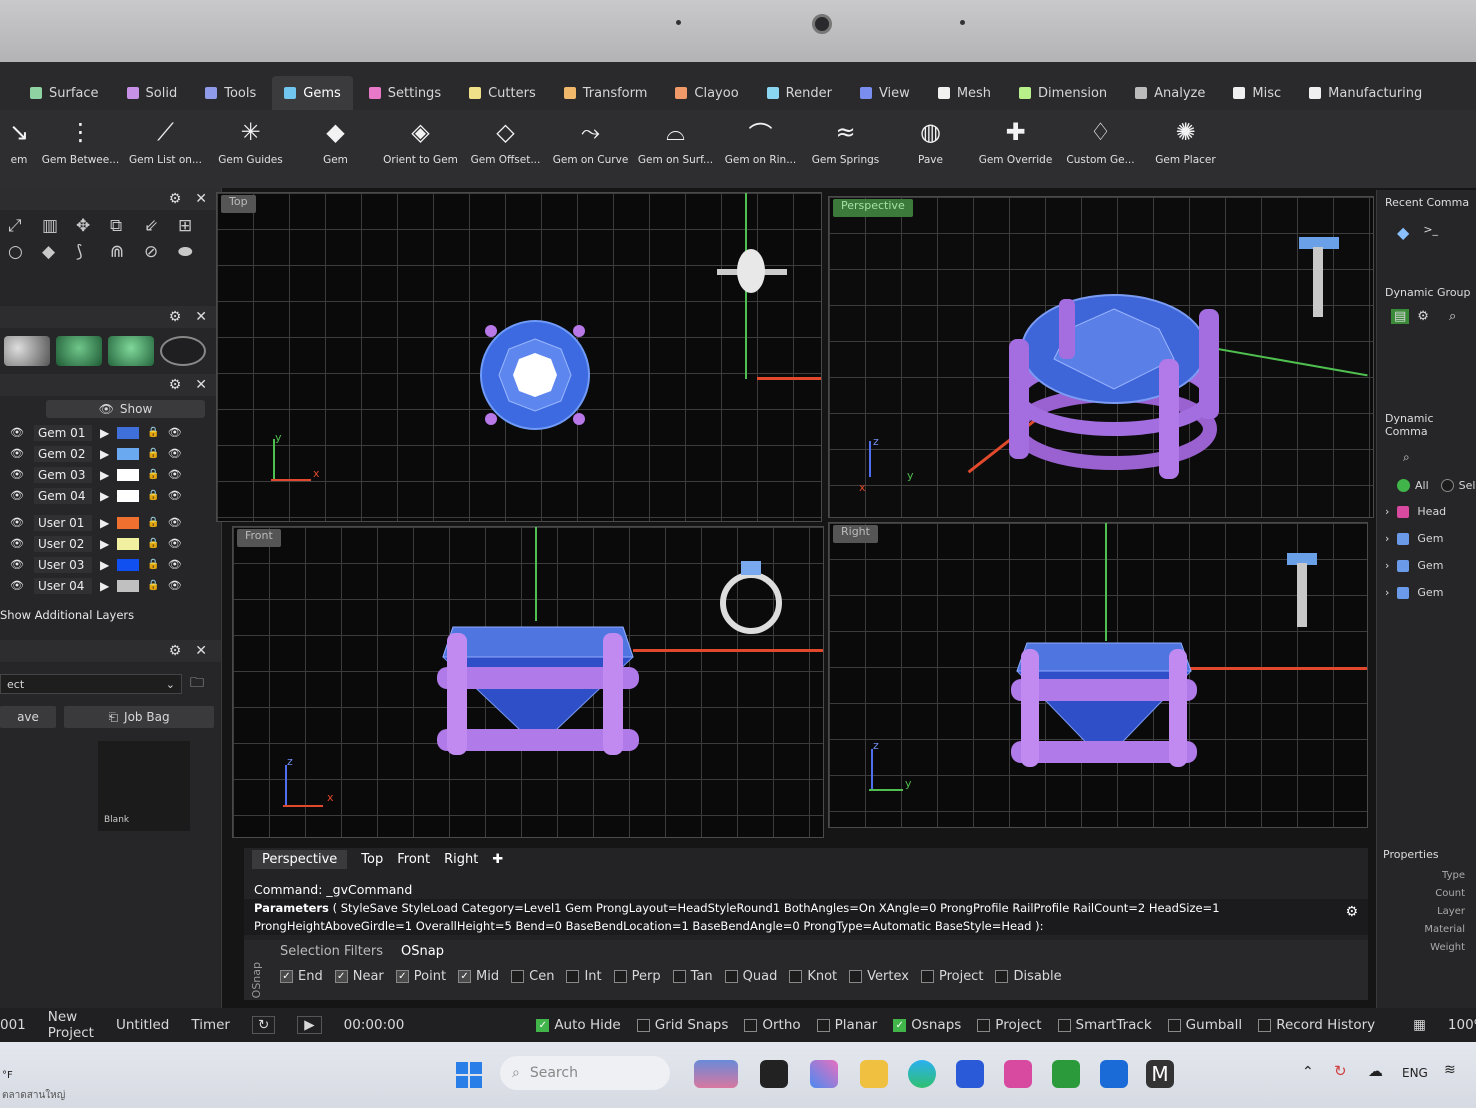 The height and width of the screenshot is (1108, 1476). Describe the element at coordinates (359, 976) in the screenshot. I see `osnap-near: ✓ Near` at that location.